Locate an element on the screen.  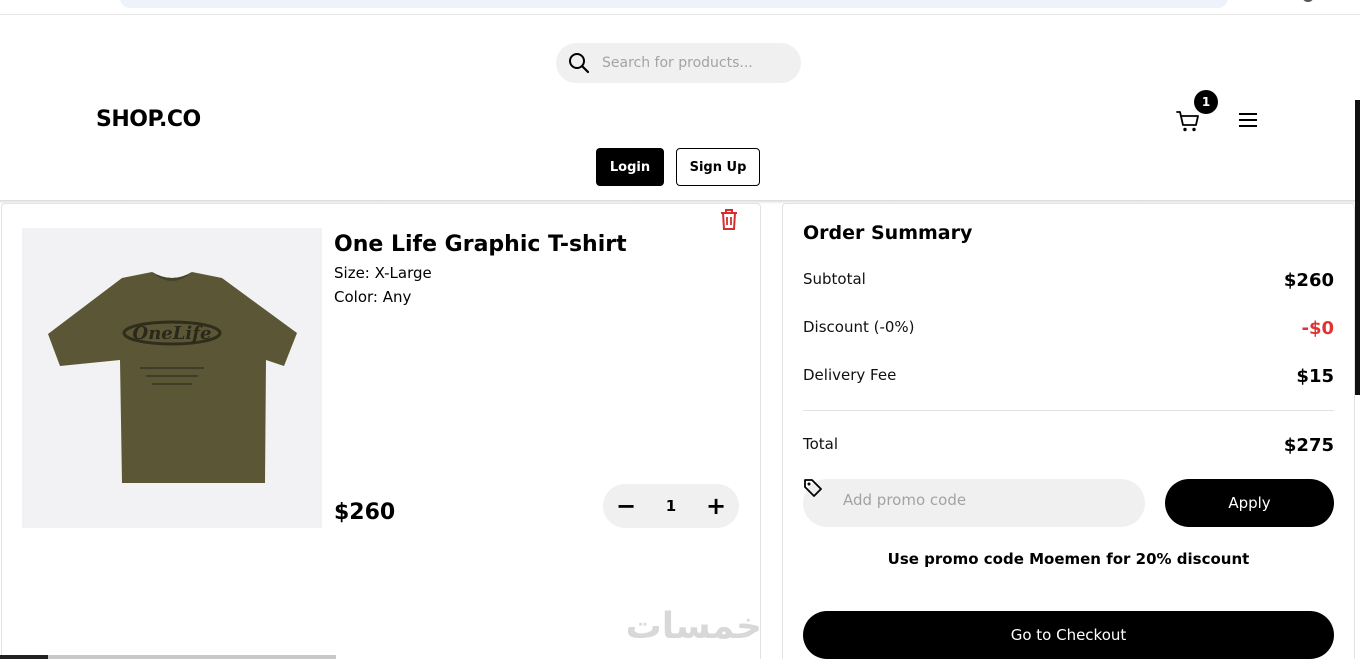
product-image: OneLife is located at coordinates (172, 378).